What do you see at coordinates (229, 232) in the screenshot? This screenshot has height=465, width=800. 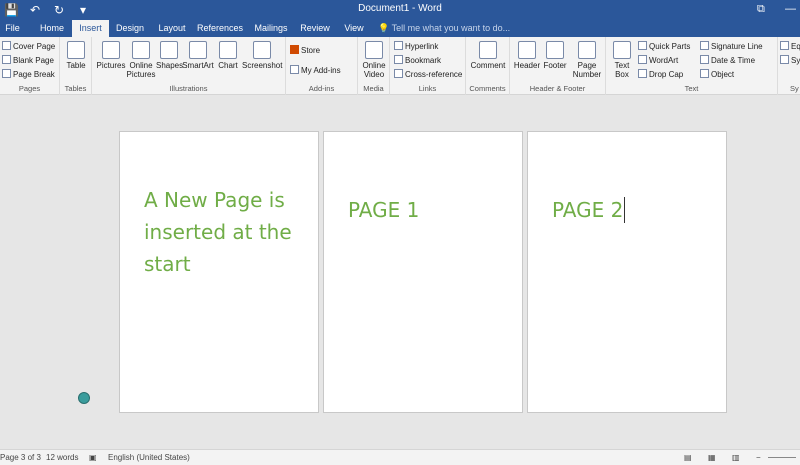 I see `page-1-text: A New Page is inserted at the start` at bounding box center [229, 232].